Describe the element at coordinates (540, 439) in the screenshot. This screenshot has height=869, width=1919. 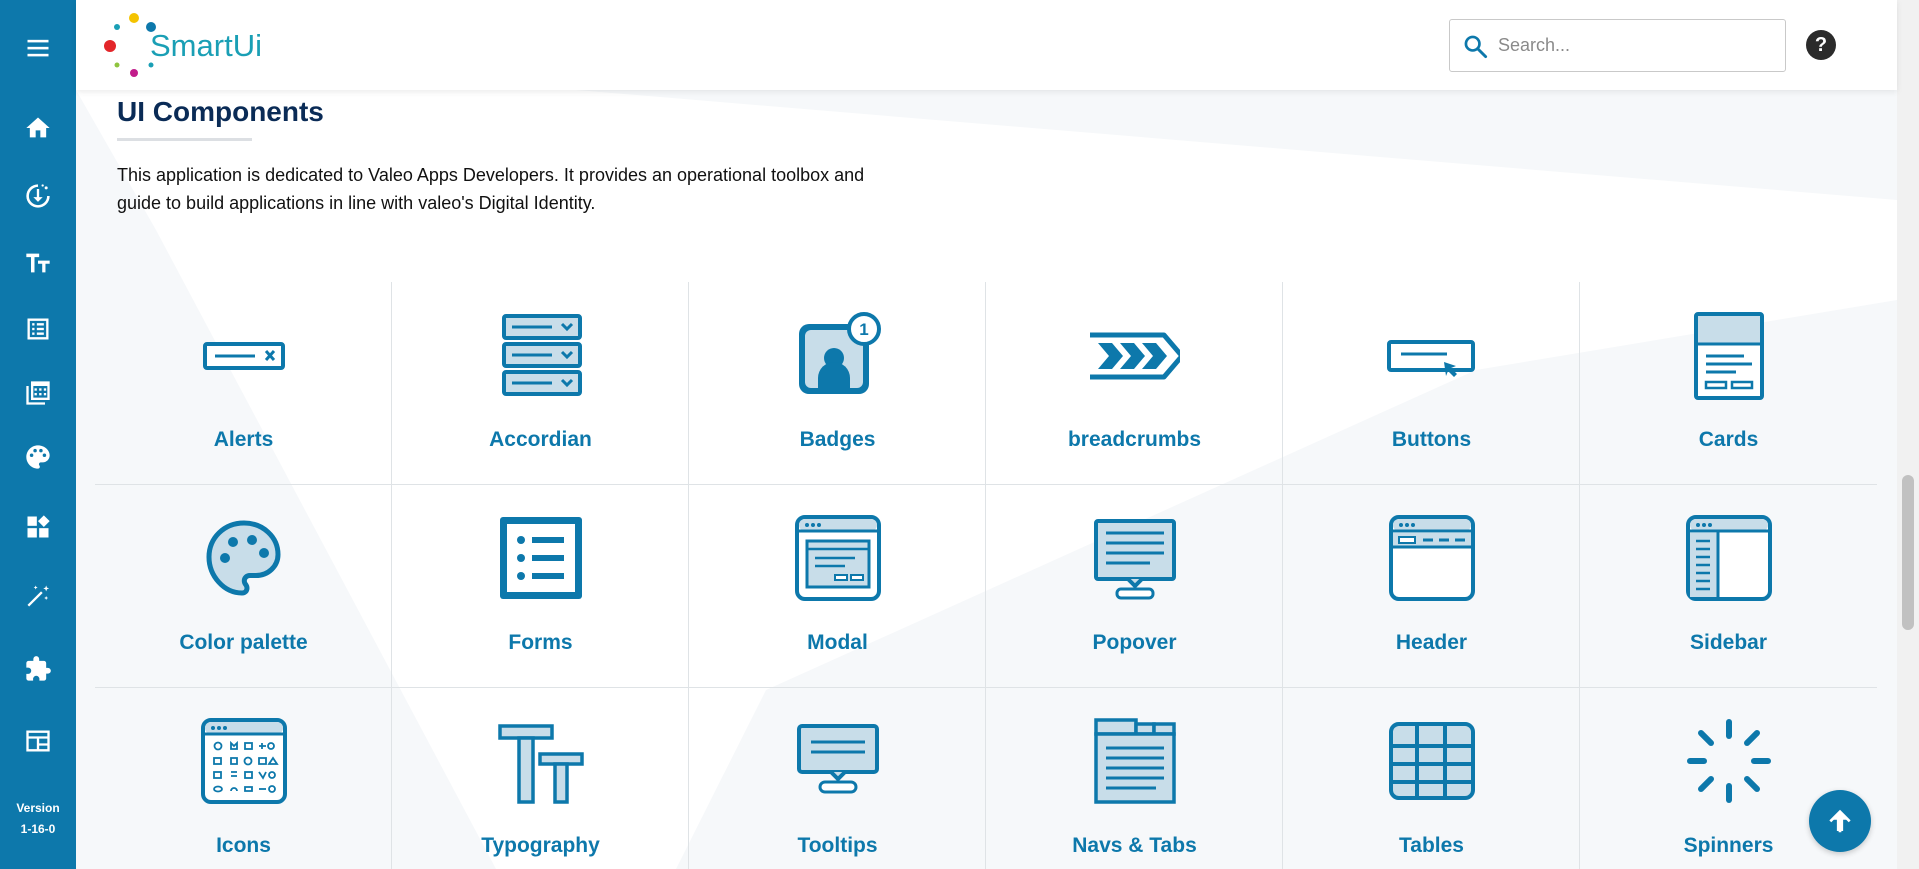
I see `component-label: Accordian` at that location.